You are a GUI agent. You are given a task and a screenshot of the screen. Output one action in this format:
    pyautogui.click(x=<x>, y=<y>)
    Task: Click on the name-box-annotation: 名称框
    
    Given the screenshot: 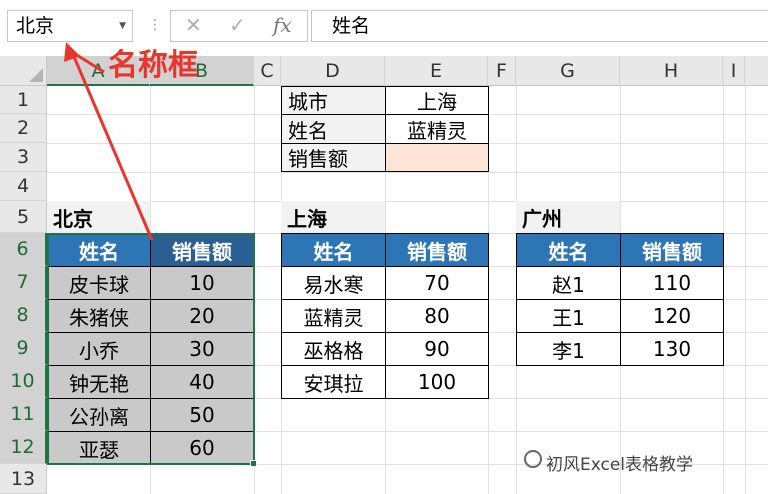 What is the action you would take?
    pyautogui.click(x=153, y=65)
    